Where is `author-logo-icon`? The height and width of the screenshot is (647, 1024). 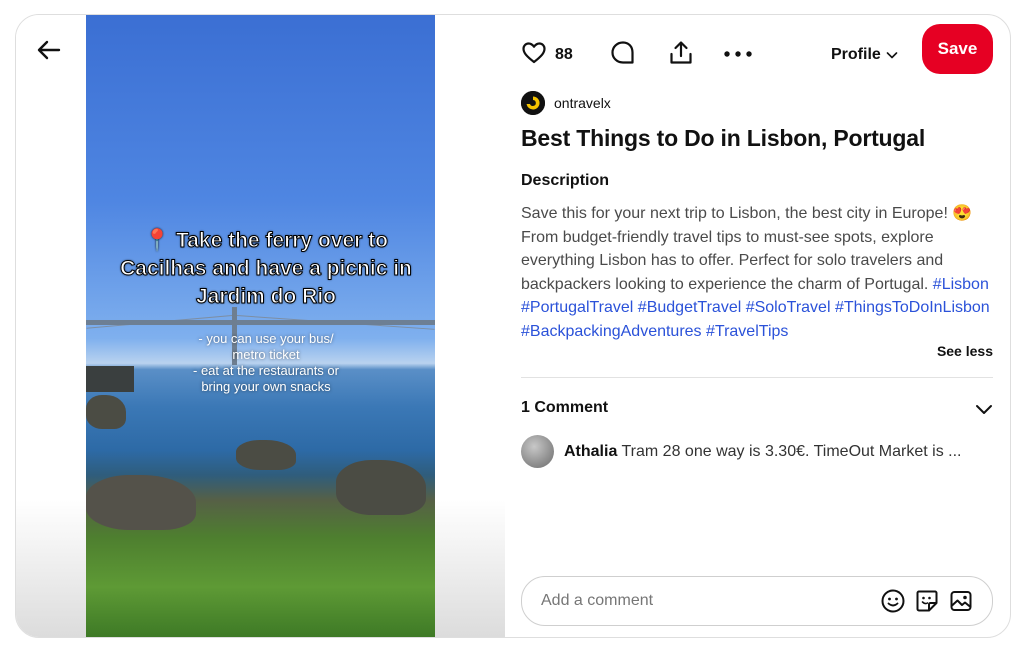 author-logo-icon is located at coordinates (533, 103).